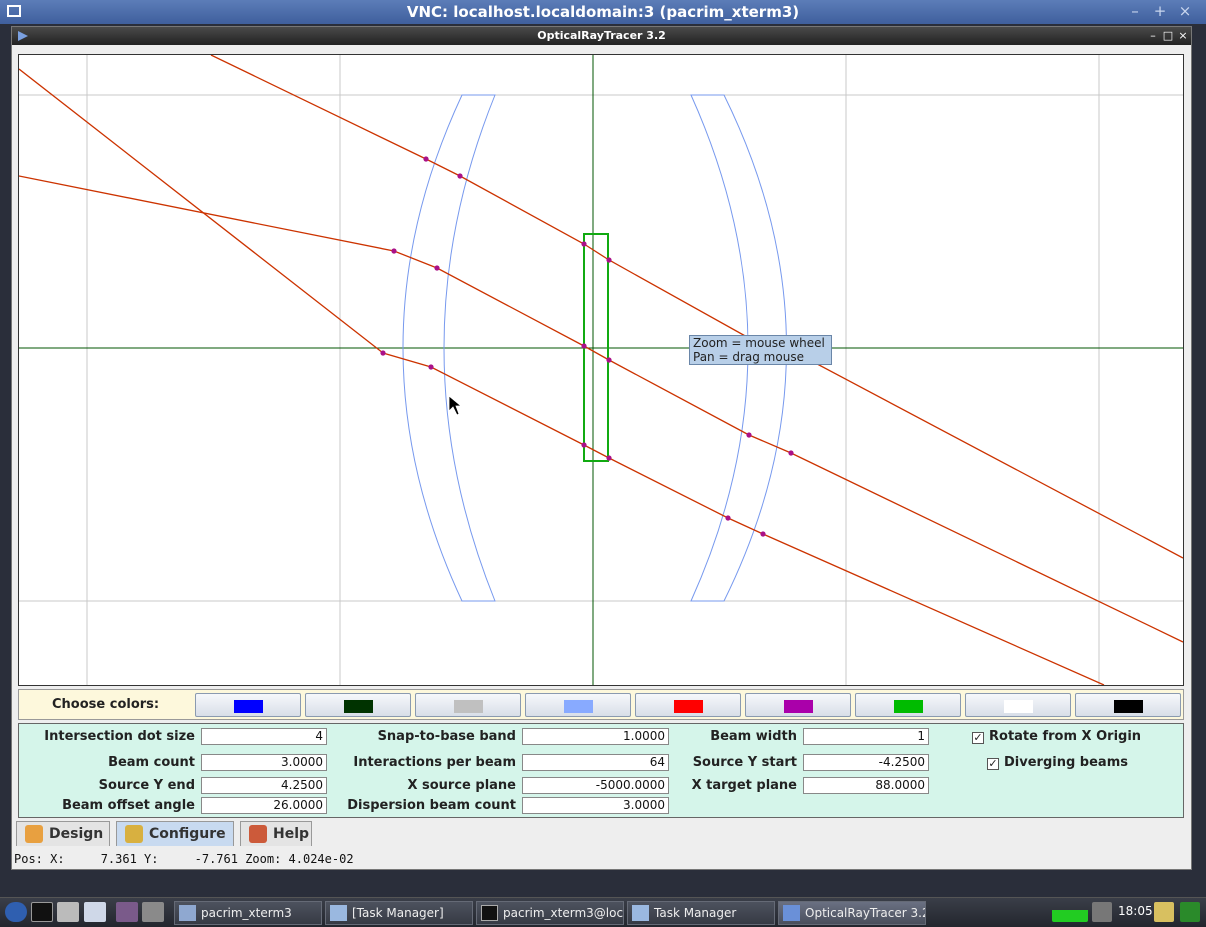 The image size is (1206, 927). Describe the element at coordinates (431, 805) in the screenshot. I see `dispersion-beam-count-label: Dispersion beam count` at that location.